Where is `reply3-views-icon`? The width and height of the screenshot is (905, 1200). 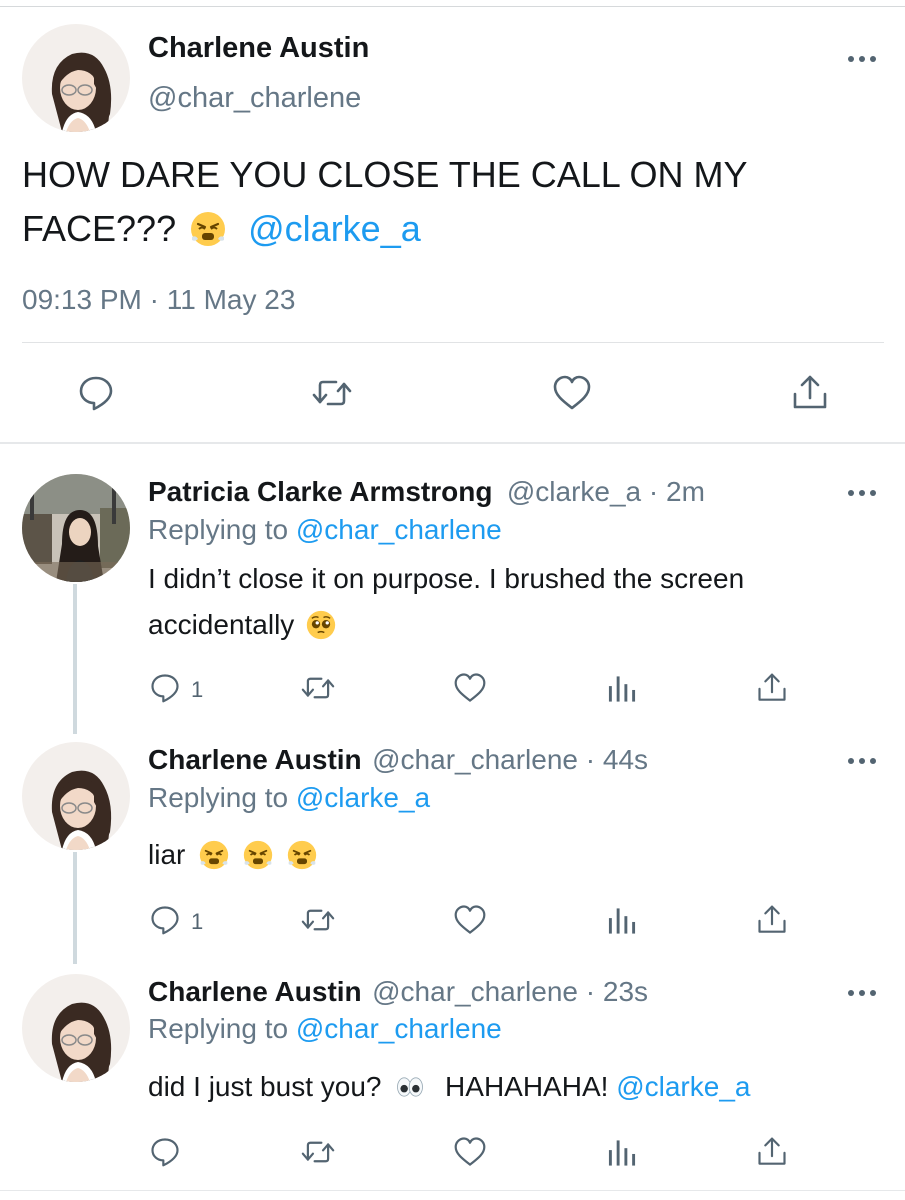 reply3-views-icon is located at coordinates (622, 1153).